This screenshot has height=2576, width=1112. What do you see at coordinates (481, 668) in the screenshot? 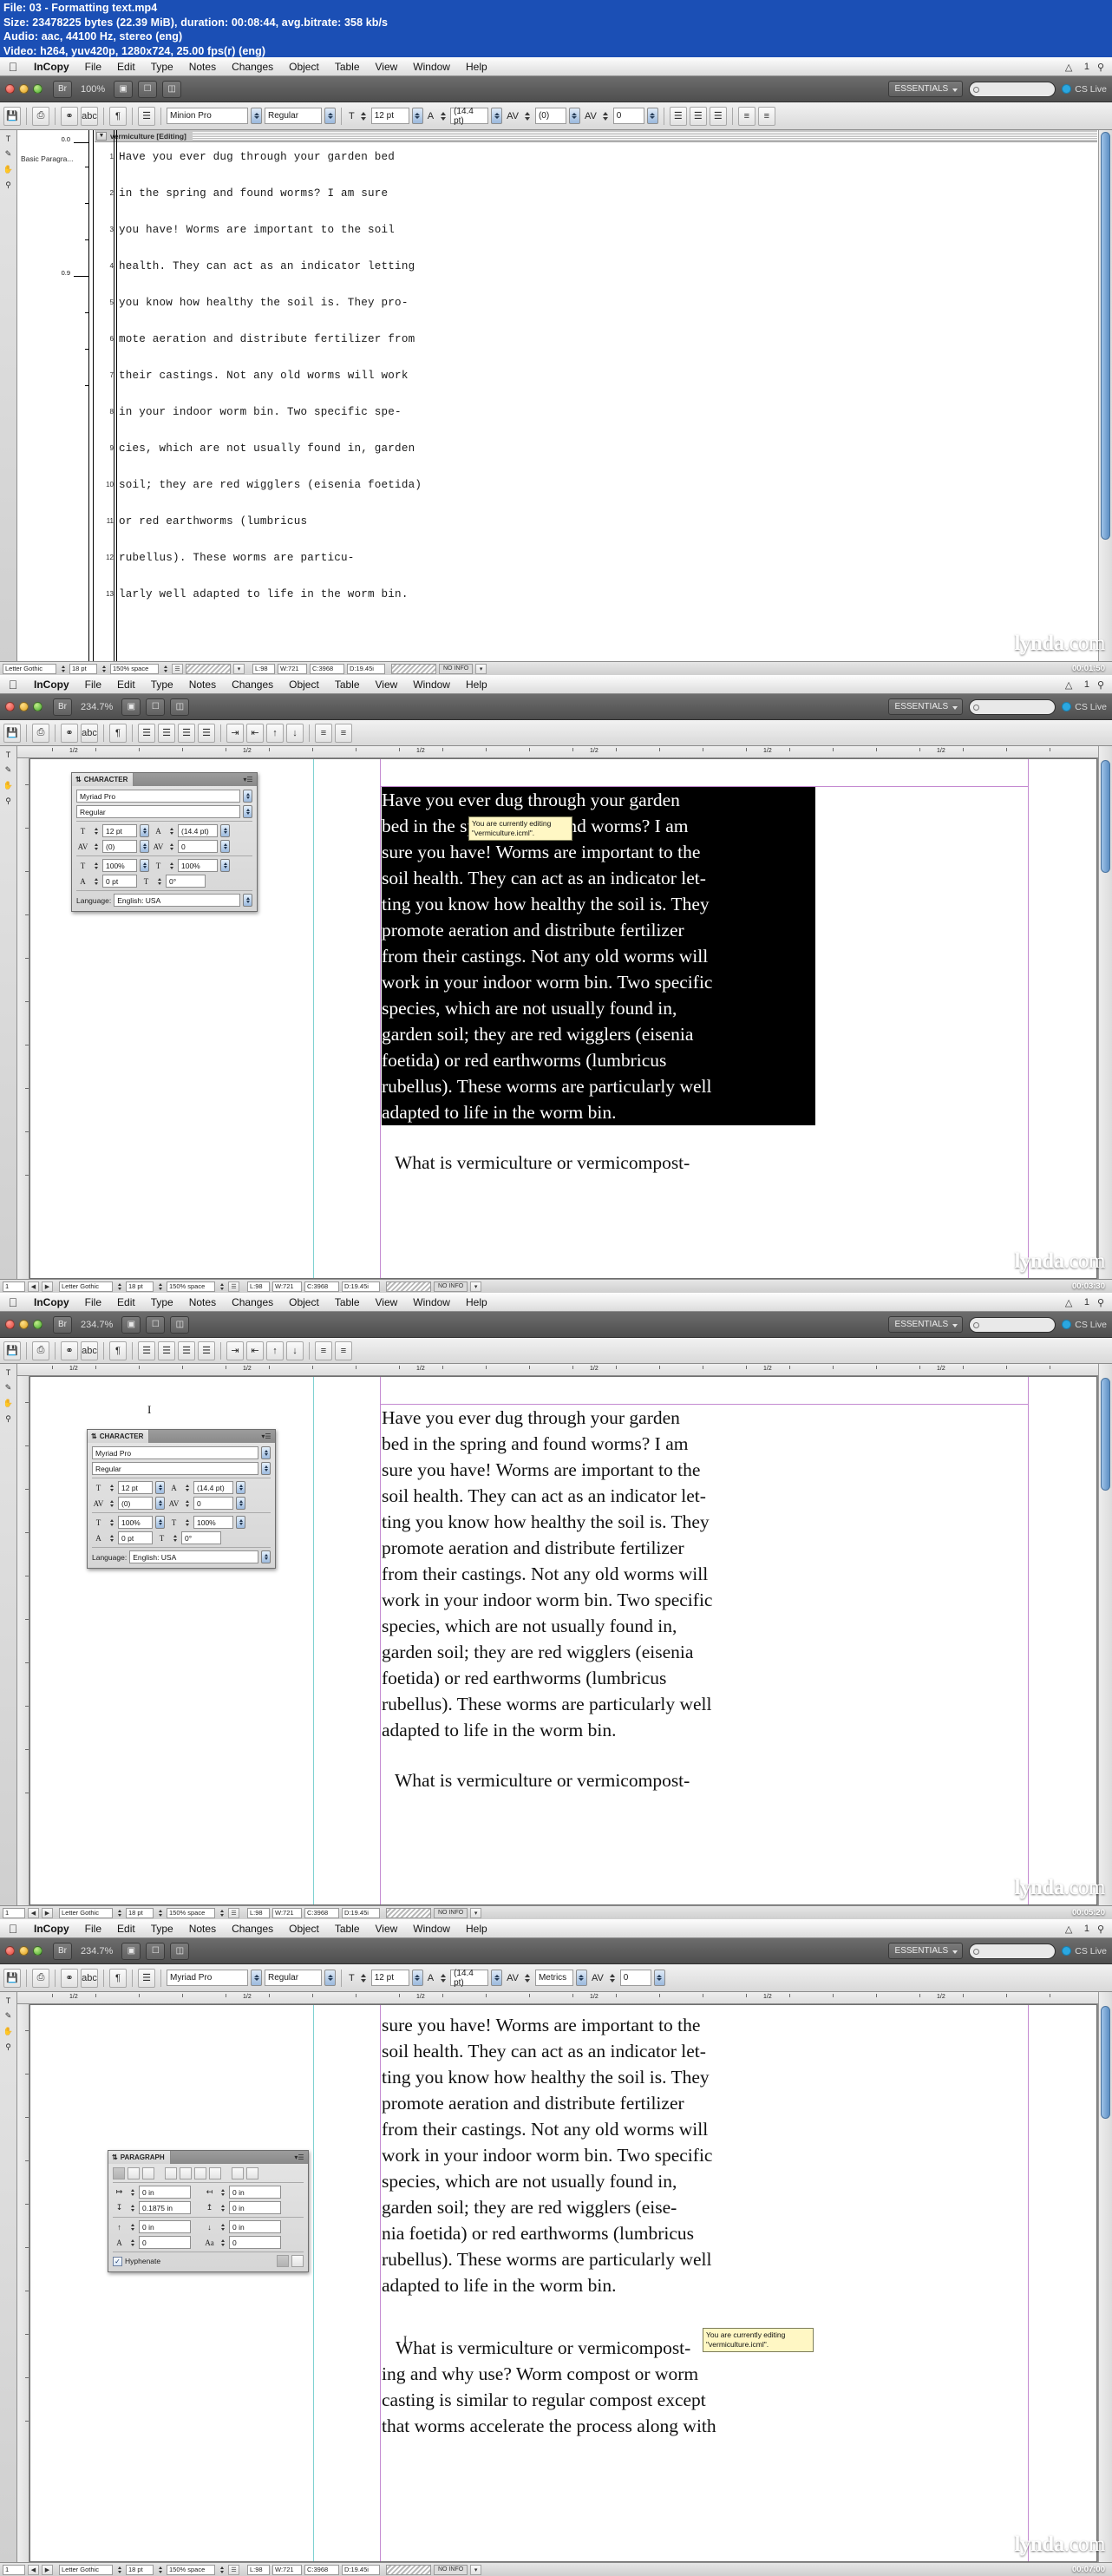
I see `status-menu-icon: ▾` at bounding box center [481, 668].